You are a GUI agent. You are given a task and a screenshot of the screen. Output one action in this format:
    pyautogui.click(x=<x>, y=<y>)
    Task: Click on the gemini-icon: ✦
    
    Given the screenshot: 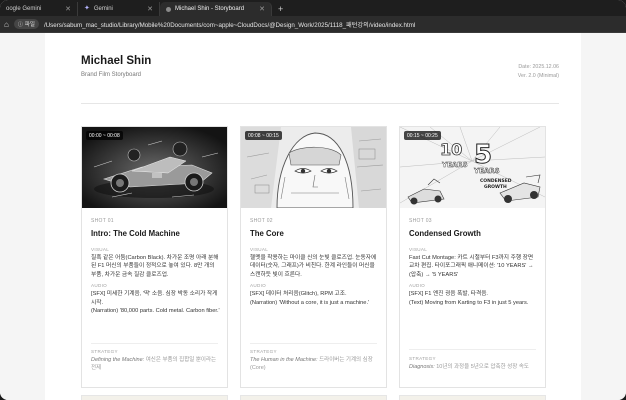 What is the action you would take?
    pyautogui.click(x=87, y=8)
    